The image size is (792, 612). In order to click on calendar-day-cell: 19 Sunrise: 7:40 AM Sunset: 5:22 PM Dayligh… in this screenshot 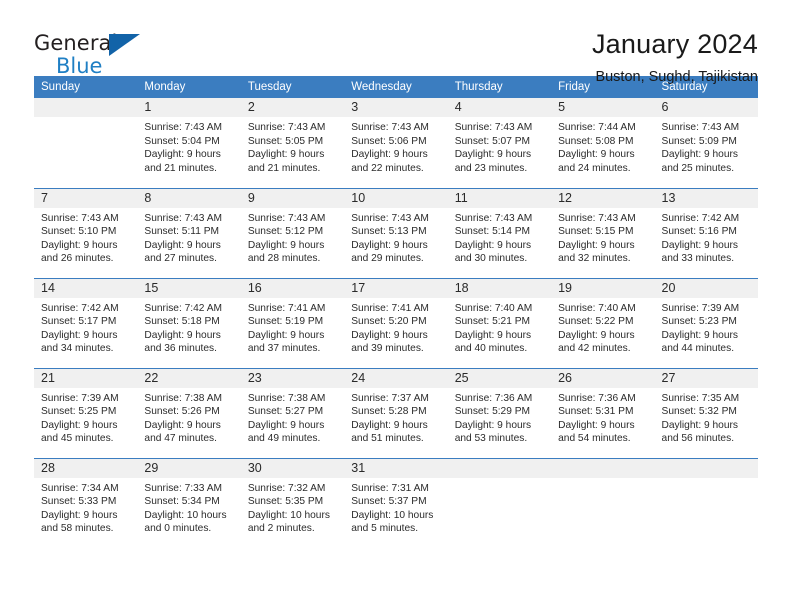, I will do `click(603, 322)`.